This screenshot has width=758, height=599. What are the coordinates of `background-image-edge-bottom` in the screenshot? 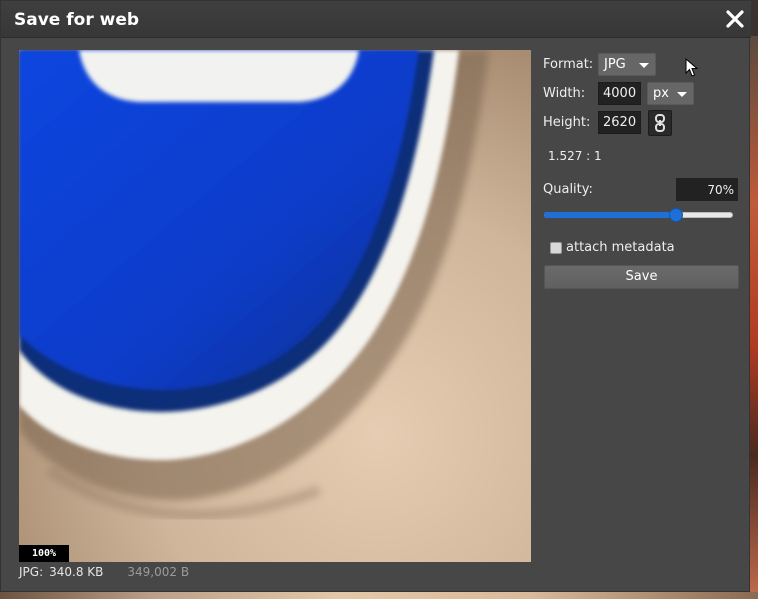 It's located at (379, 595).